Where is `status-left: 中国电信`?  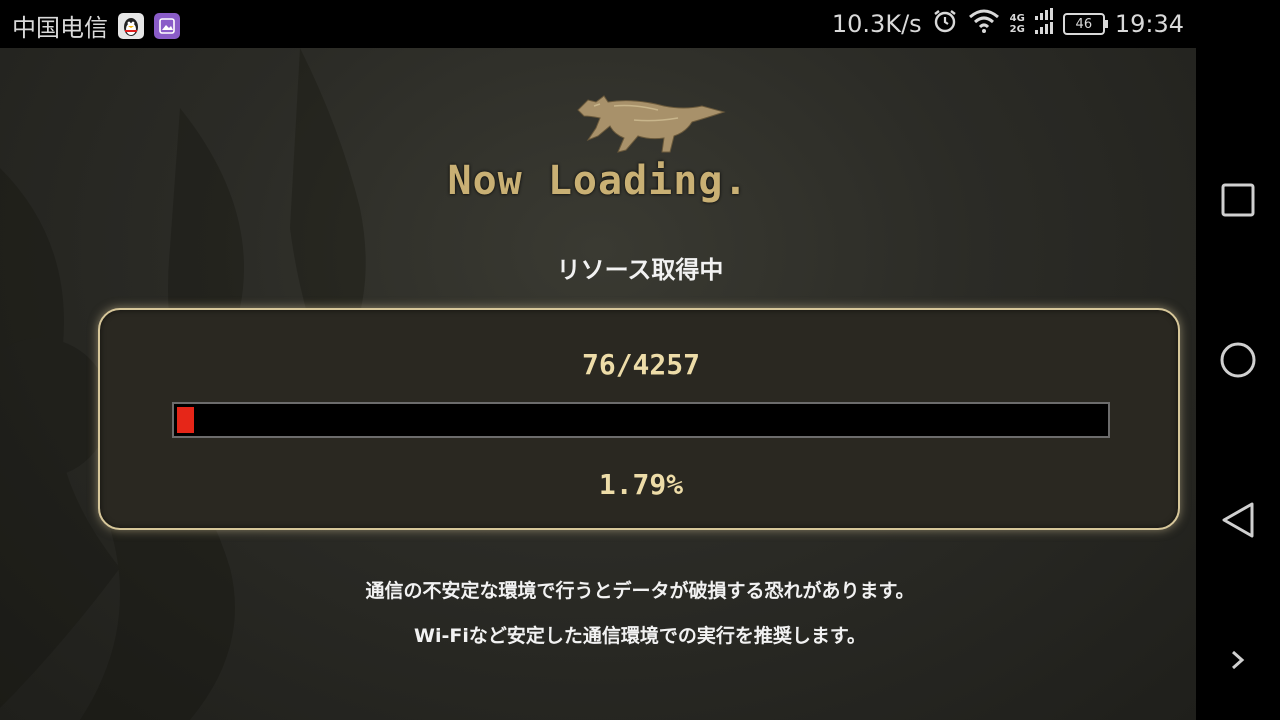 status-left: 中国电信 is located at coordinates (96, 25).